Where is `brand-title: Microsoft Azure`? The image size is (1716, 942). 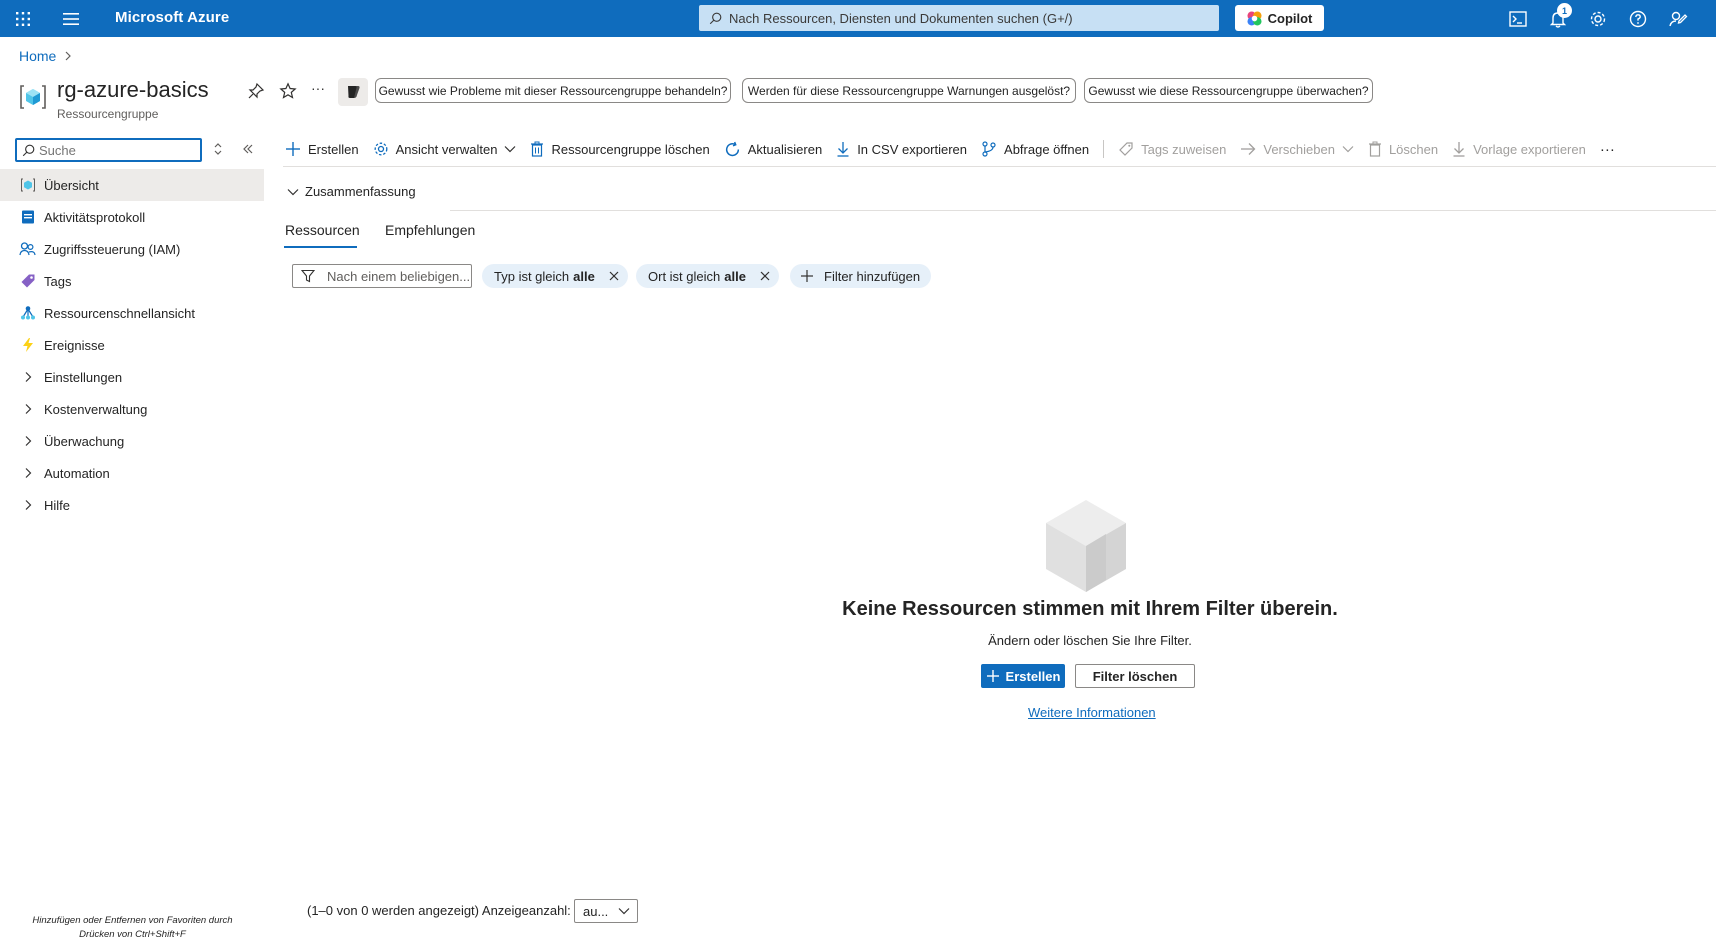 brand-title: Microsoft Azure is located at coordinates (172, 17).